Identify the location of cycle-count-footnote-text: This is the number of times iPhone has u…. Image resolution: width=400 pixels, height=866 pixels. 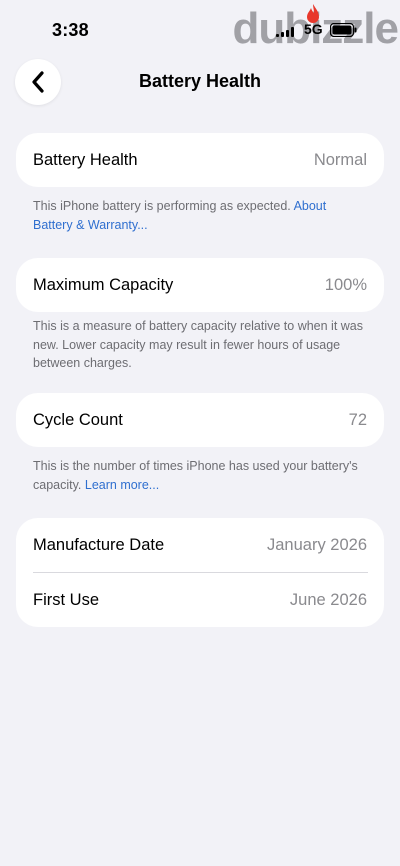
(195, 475).